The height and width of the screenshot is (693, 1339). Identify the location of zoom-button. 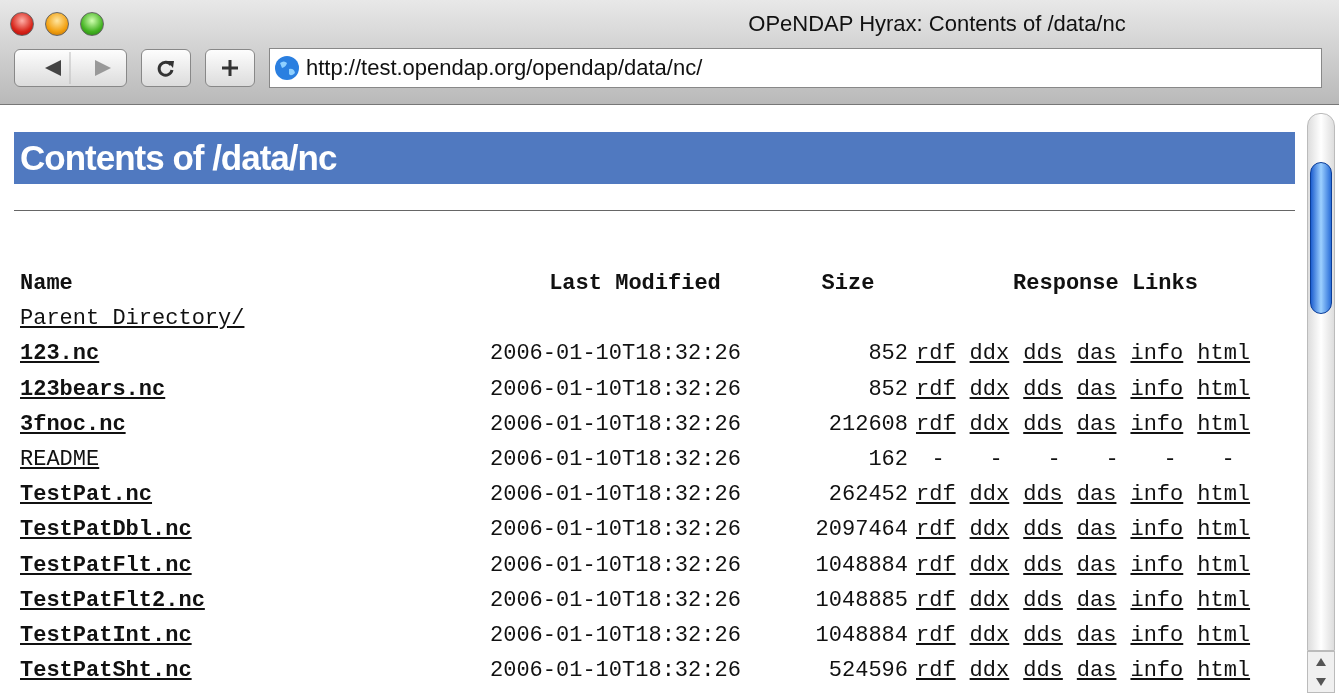
(92, 24).